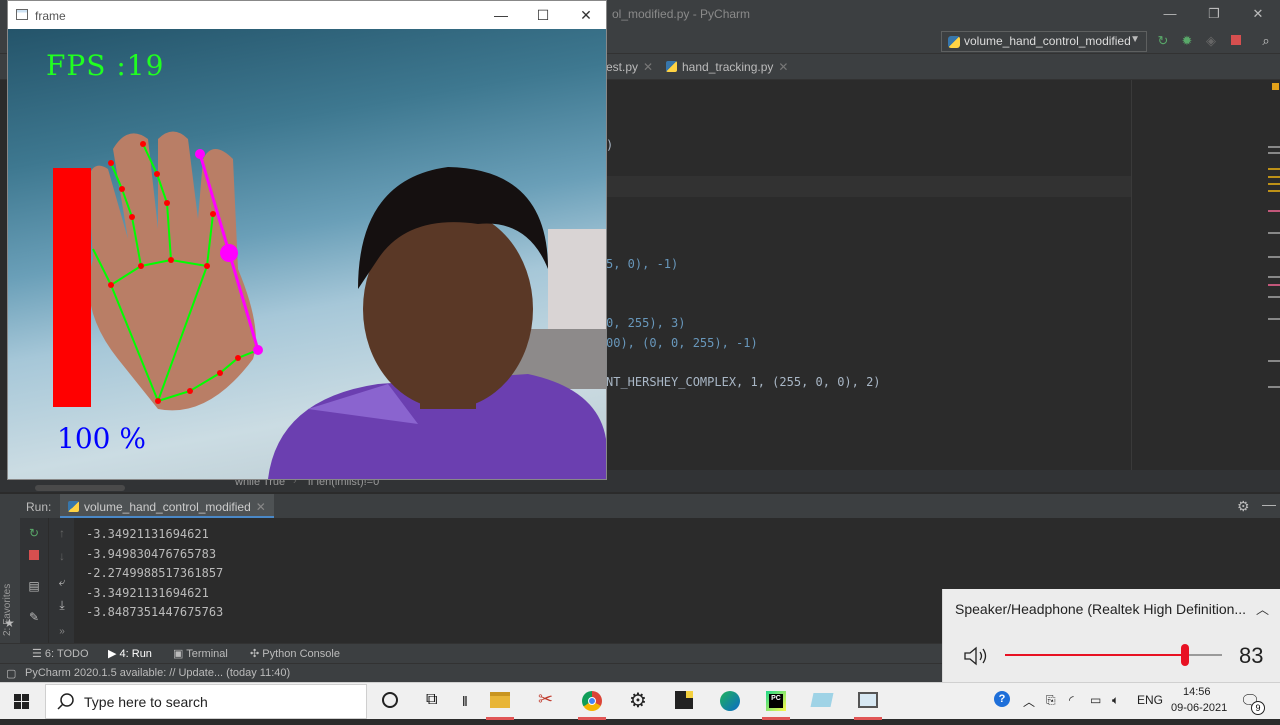  What do you see at coordinates (1115, 700) in the screenshot?
I see `volume-icon: 🔈︎` at bounding box center [1115, 700].